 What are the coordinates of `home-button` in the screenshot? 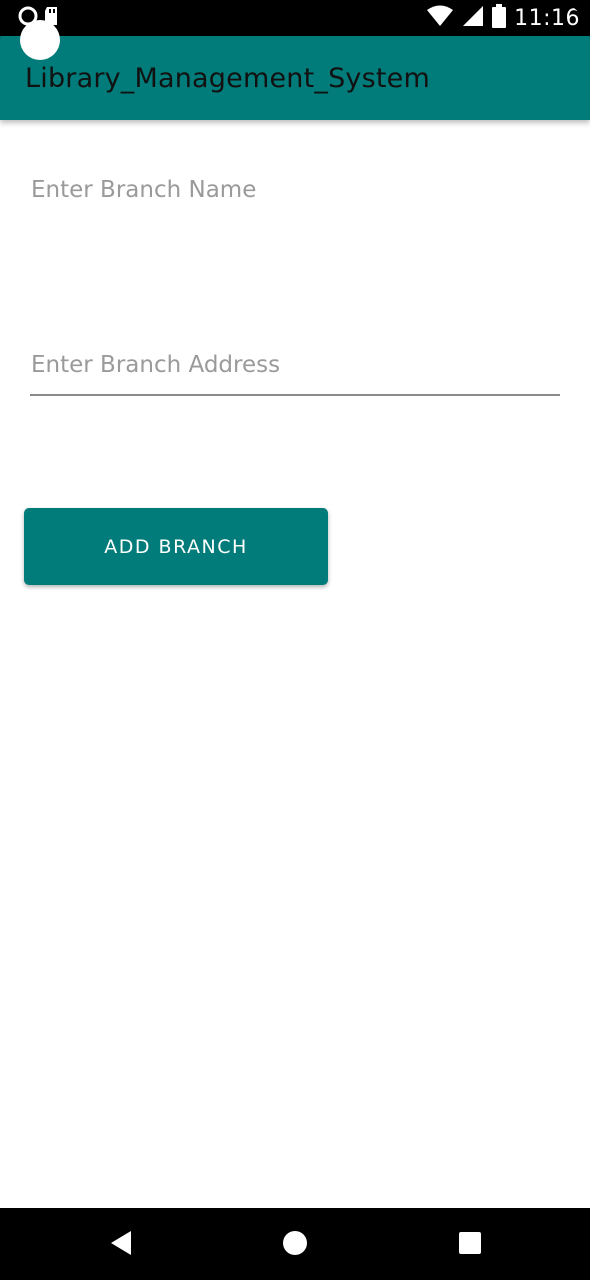 It's located at (295, 1245).